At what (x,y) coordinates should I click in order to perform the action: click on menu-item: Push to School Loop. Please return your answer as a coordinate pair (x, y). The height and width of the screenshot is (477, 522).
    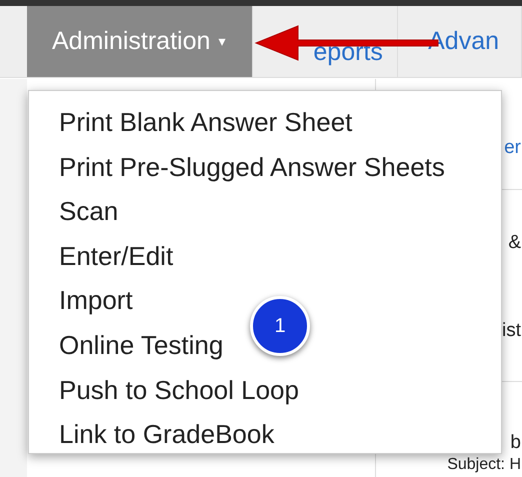
    Looking at the image, I should click on (265, 390).